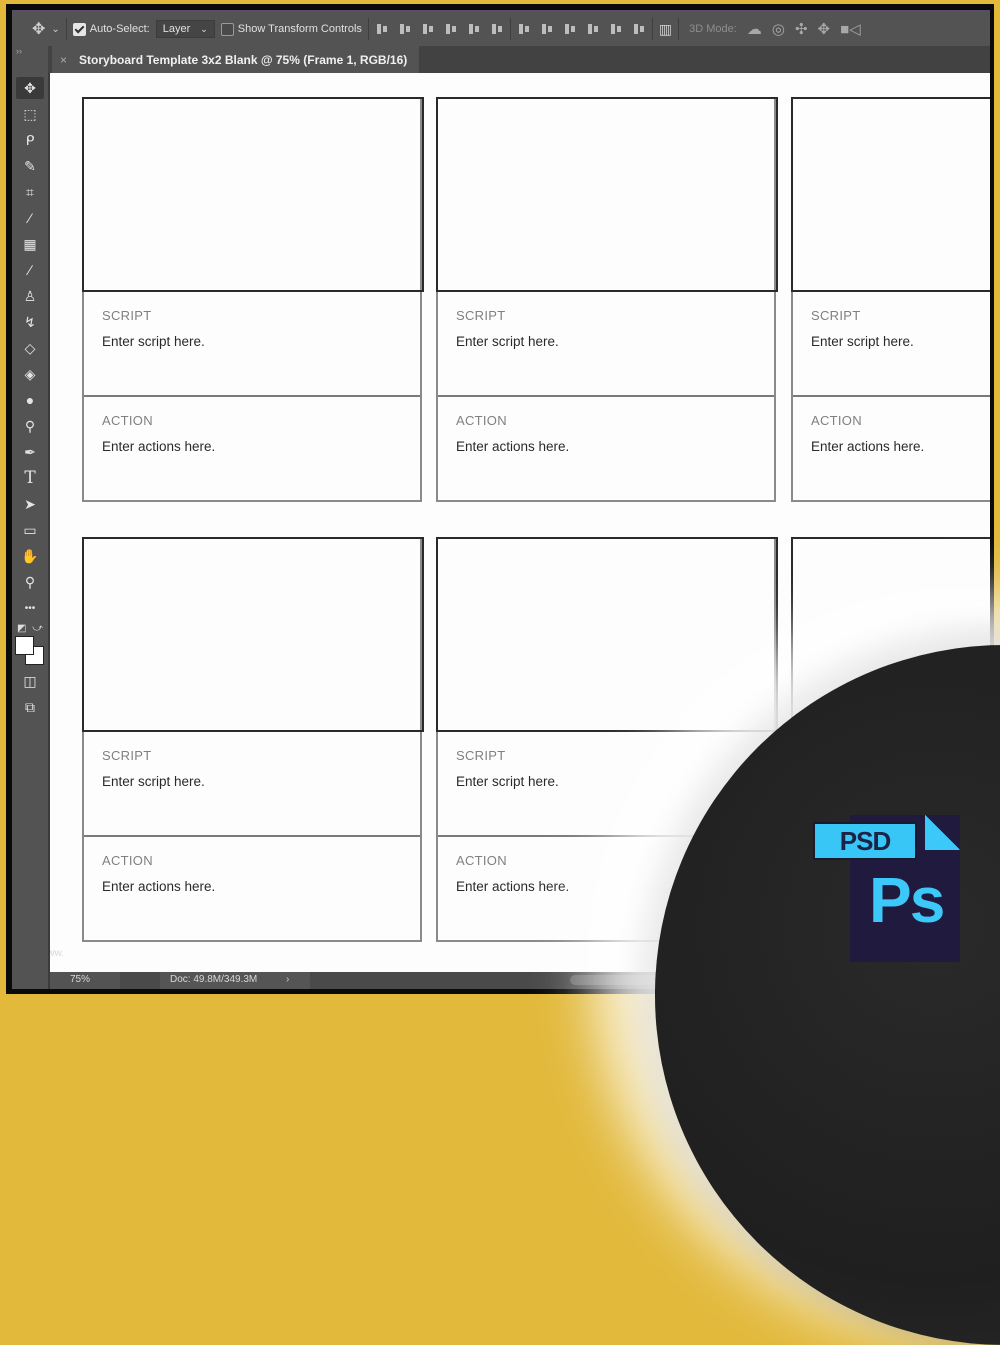 This screenshot has width=1000, height=1345. Describe the element at coordinates (547, 29) in the screenshot. I see `distribute-vertical-center-icon` at that location.